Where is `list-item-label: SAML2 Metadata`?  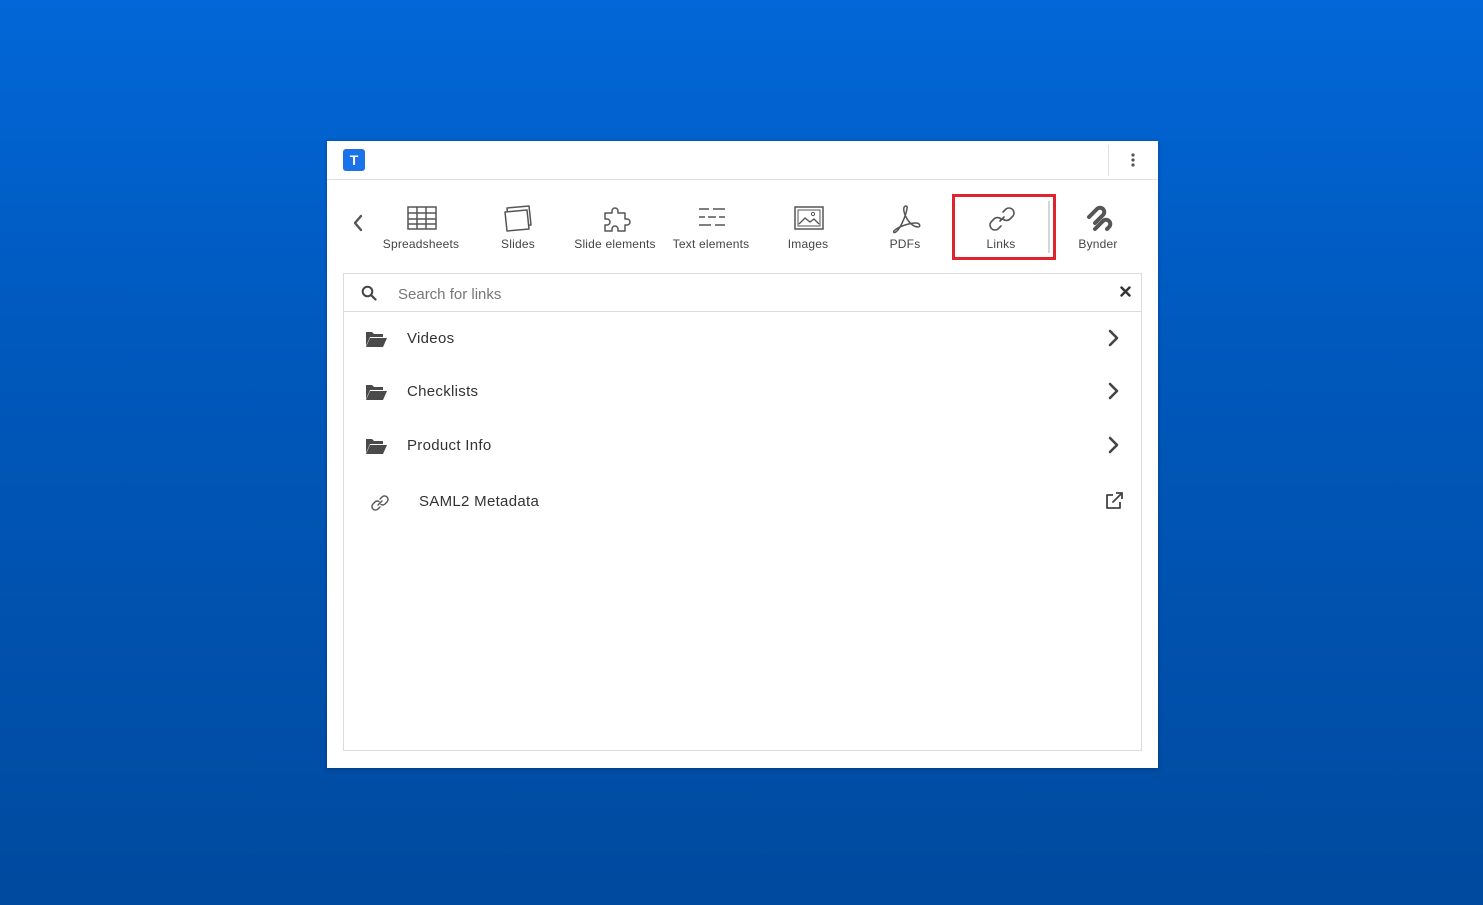
list-item-label: SAML2 Metadata is located at coordinates (479, 501).